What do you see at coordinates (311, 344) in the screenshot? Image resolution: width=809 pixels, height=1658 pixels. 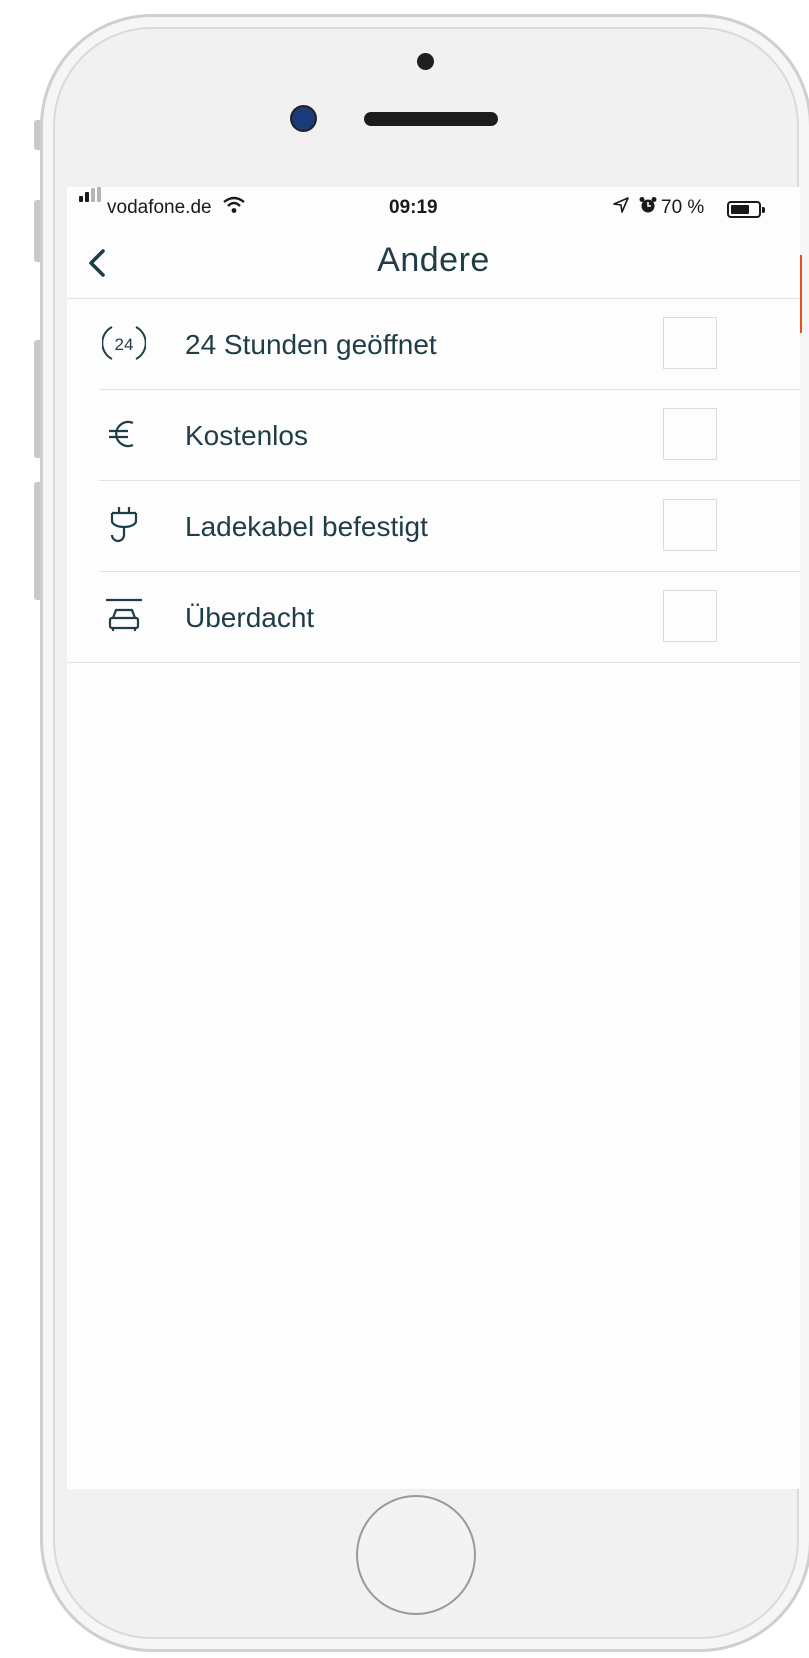 I see `filter-label: 24 Stunden geöffnet` at bounding box center [311, 344].